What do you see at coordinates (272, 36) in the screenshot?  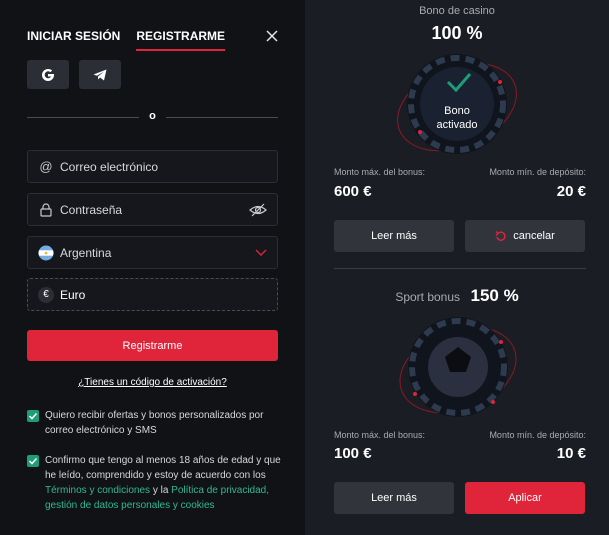 I see `close-icon` at bounding box center [272, 36].